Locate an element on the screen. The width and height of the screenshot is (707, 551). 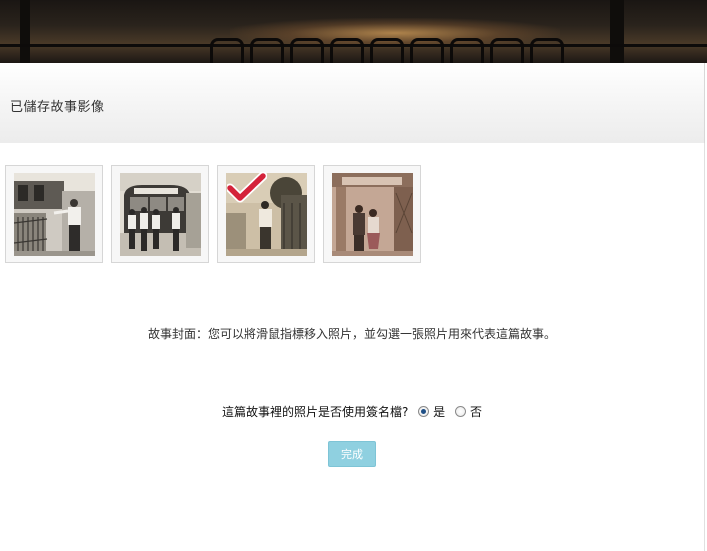
radio-yes-label: 是 is located at coordinates (439, 412).